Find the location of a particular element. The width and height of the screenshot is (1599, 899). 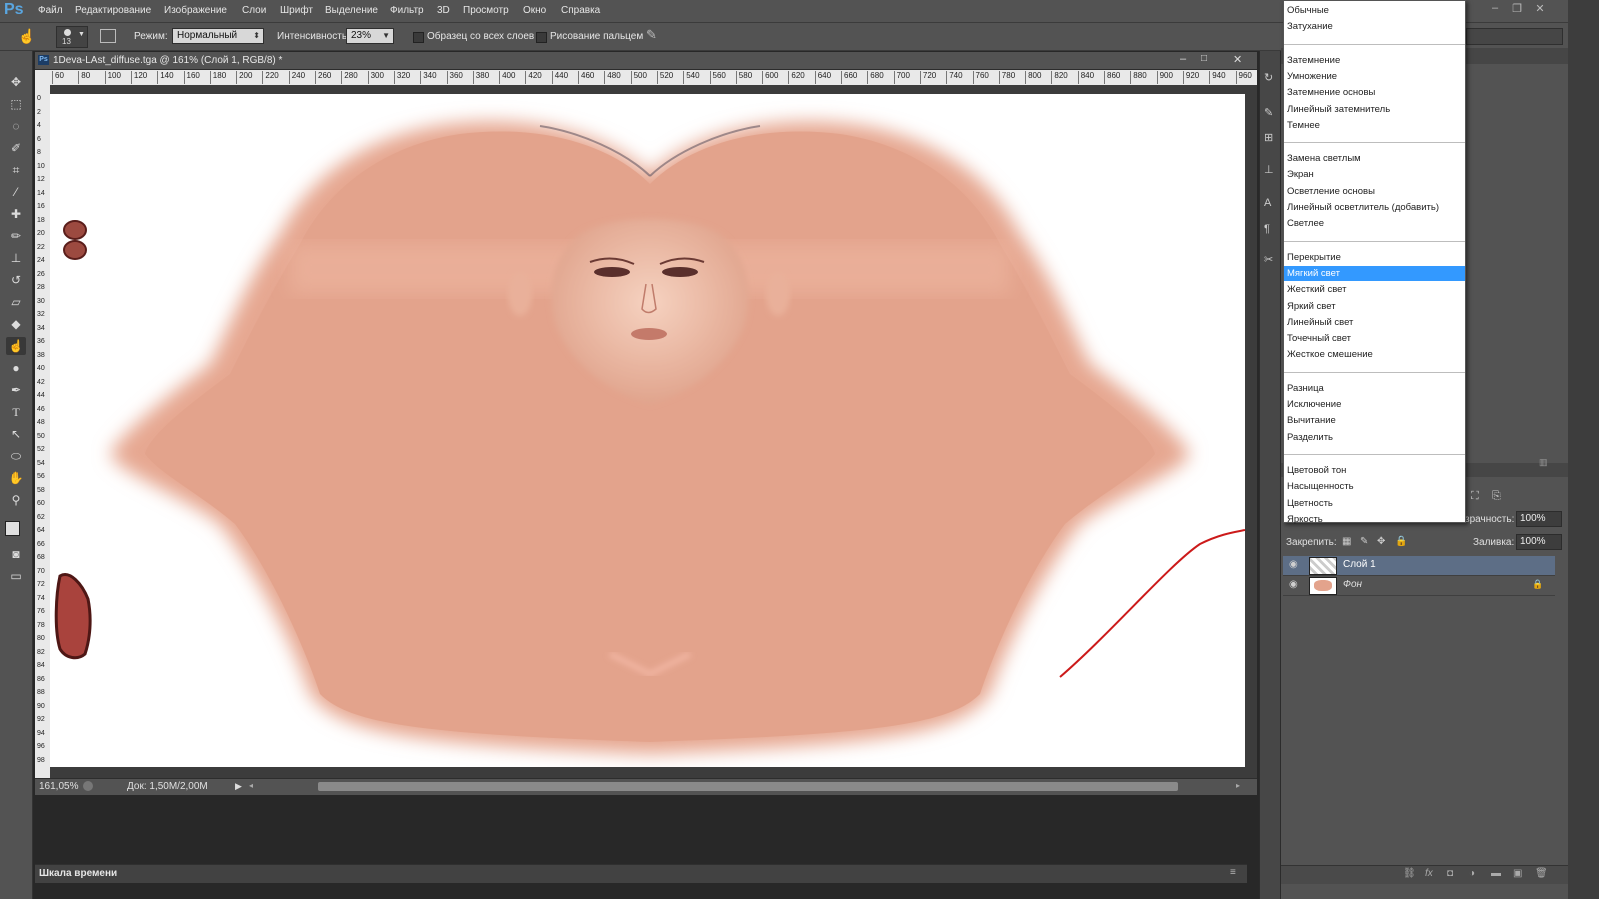

crop-tool-icon: ⌗ is located at coordinates (16, 170).